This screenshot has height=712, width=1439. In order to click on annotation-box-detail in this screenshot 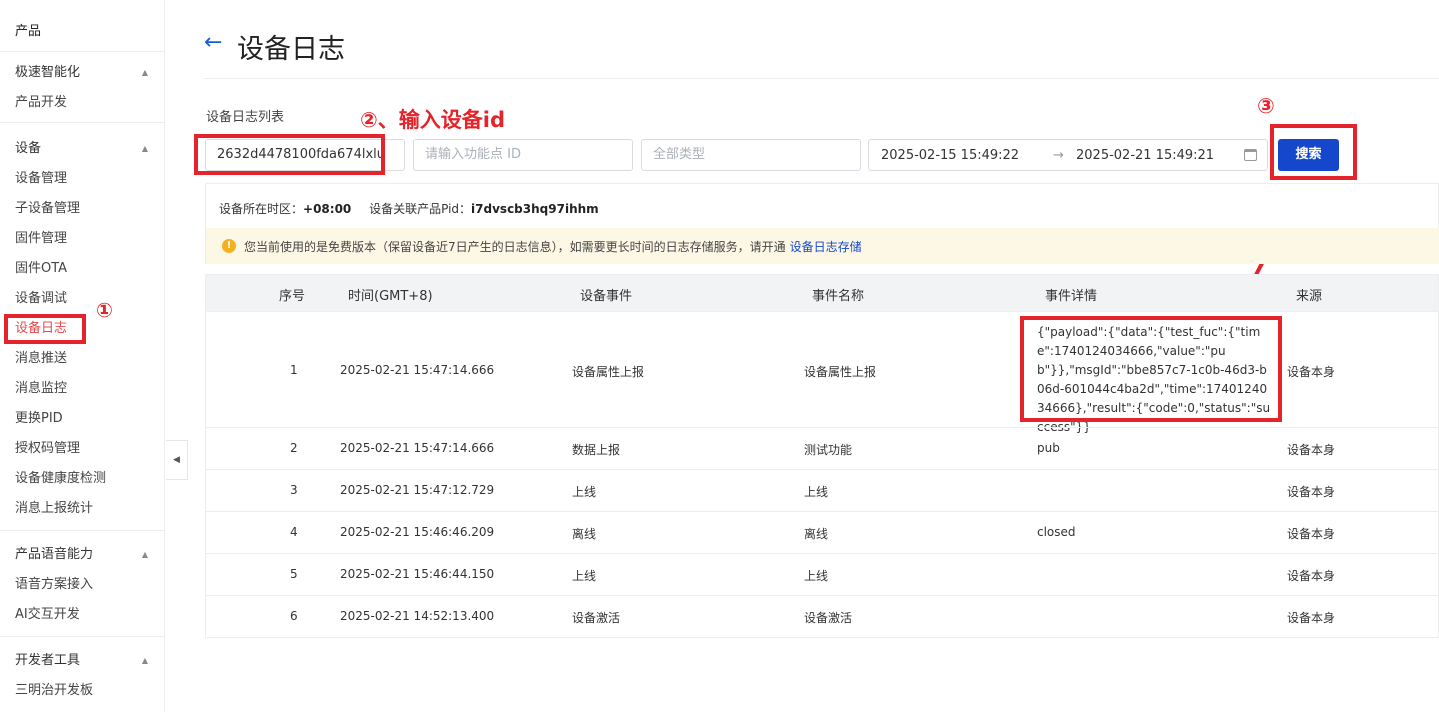, I will do `click(1151, 369)`.